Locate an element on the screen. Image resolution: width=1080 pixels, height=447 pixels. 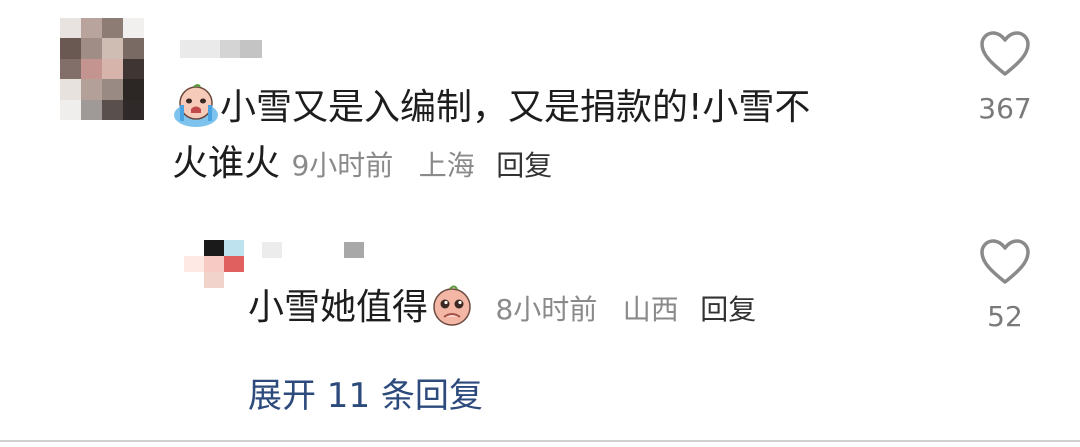
comment-time: 9小时前 is located at coordinates (342, 165).